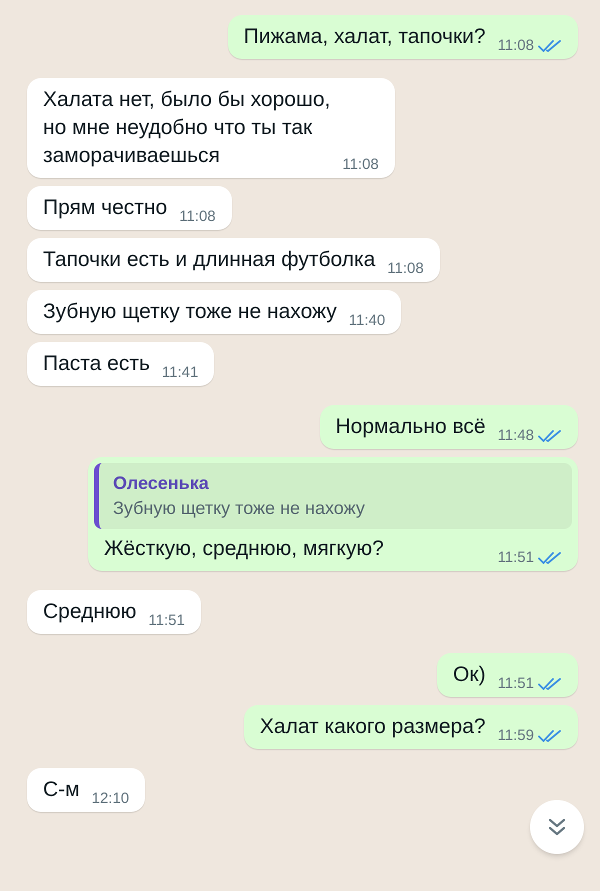  Describe the element at coordinates (61, 790) in the screenshot. I see `message-text: С-м` at that location.